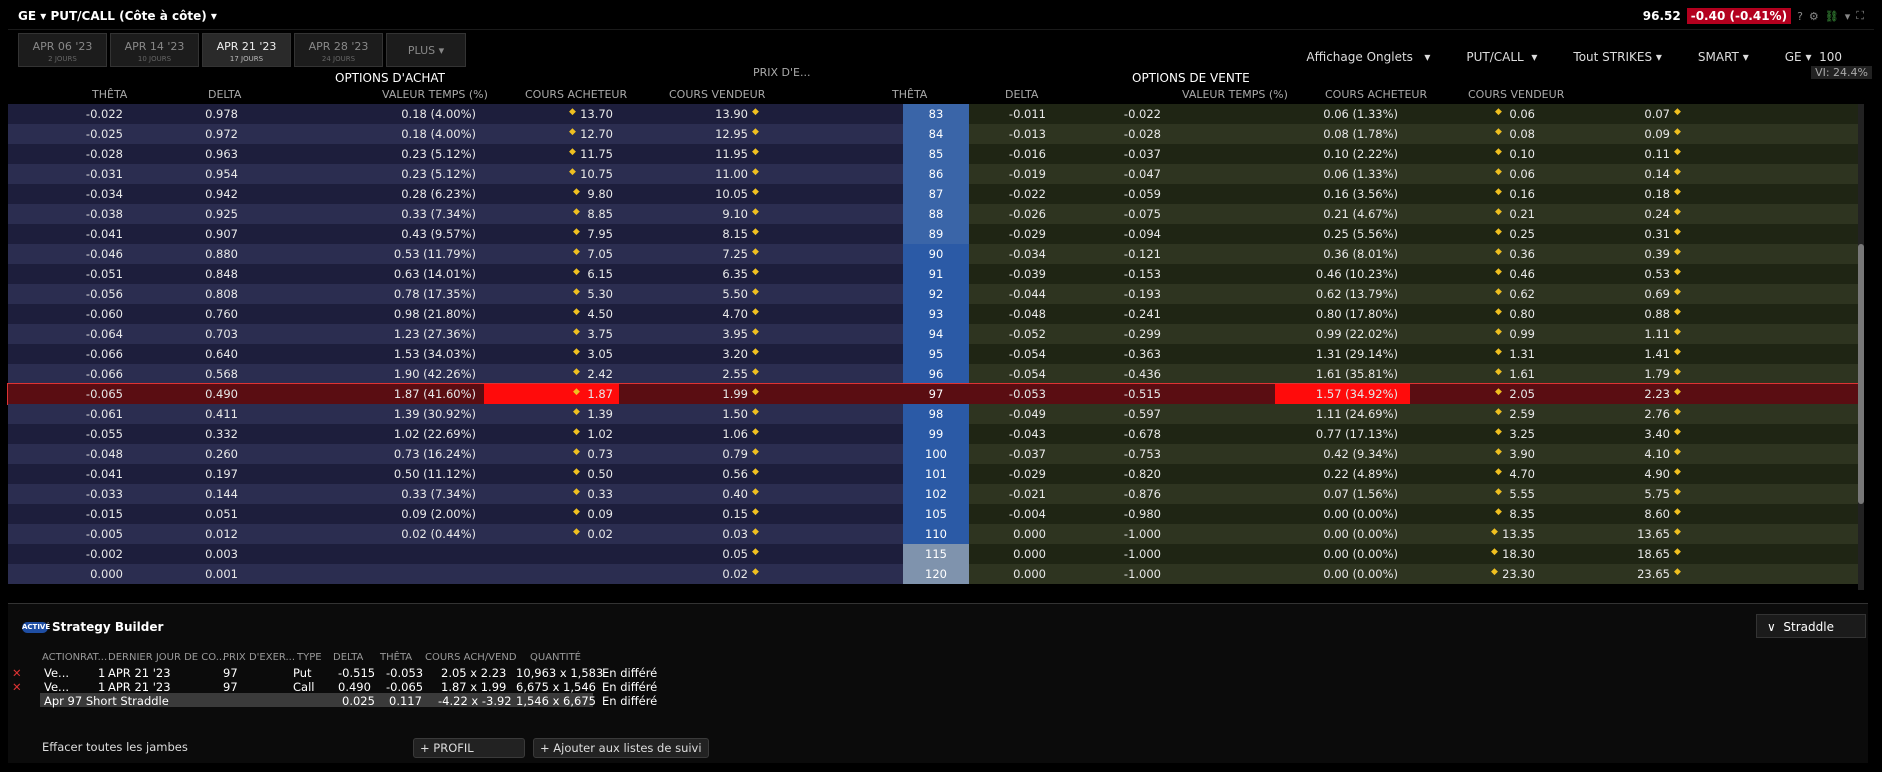 The image size is (1882, 772). I want to click on cell-cd: 0.003, so click(221, 554).